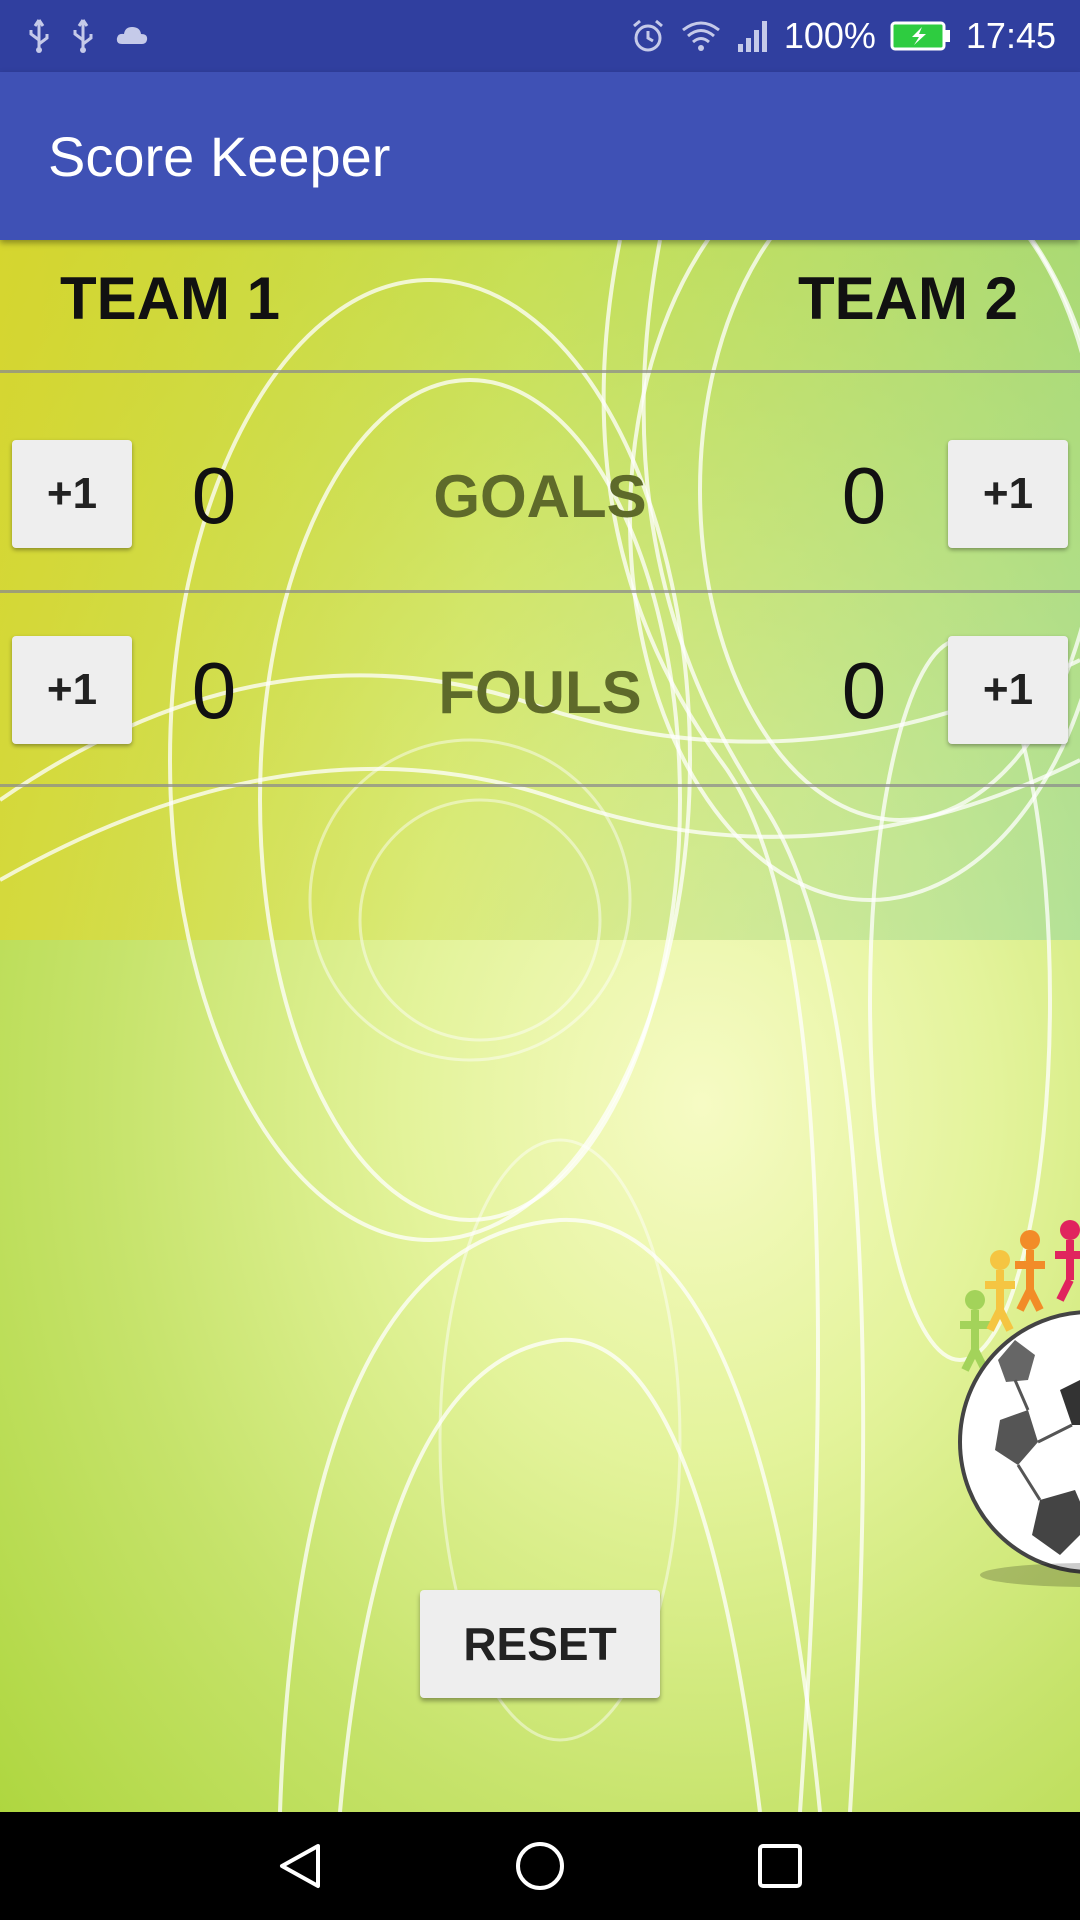 The image size is (1080, 1920). Describe the element at coordinates (219, 156) in the screenshot. I see `app-title: Score Keeper` at that location.